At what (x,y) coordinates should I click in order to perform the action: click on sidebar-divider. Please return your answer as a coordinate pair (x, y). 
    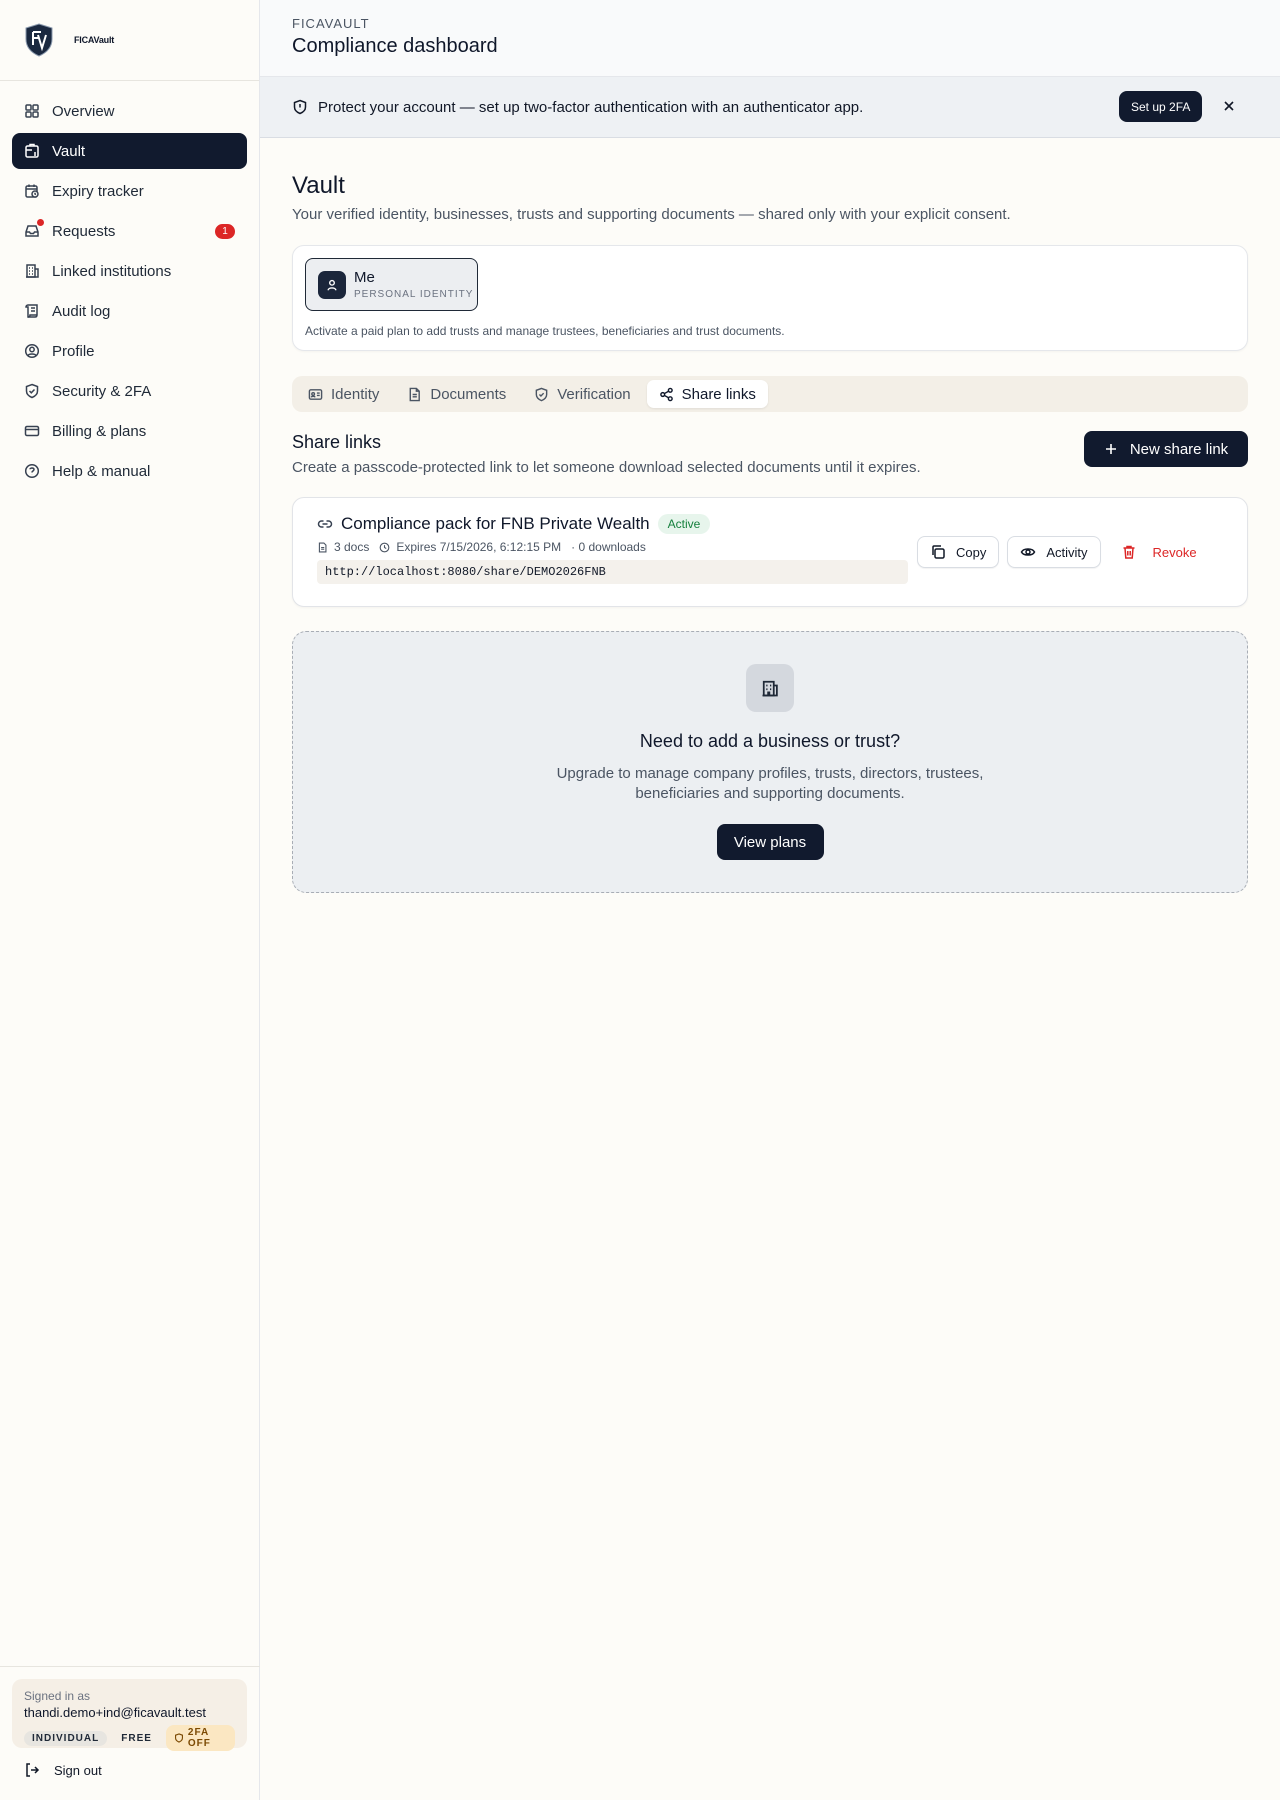
    Looking at the image, I should click on (130, 1666).